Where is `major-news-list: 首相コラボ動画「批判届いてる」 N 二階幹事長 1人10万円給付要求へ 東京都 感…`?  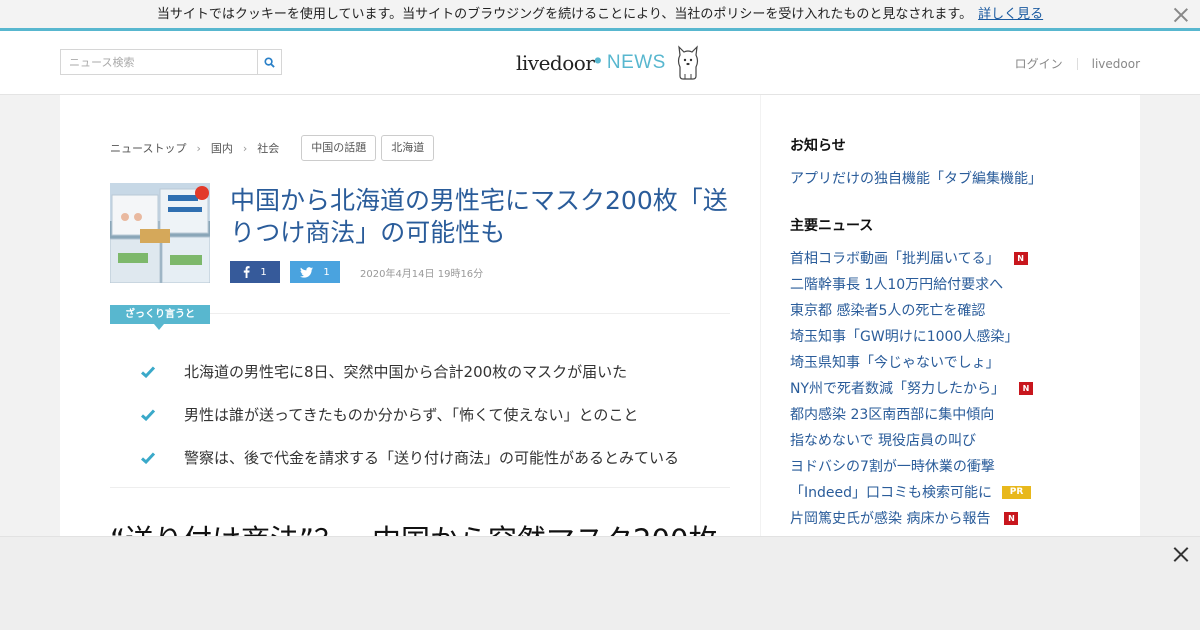 major-news-list: 首相コラボ動画「批判届いてる」 N 二階幹事長 1人10万円給付要求へ 東京都 感… is located at coordinates (912, 388).